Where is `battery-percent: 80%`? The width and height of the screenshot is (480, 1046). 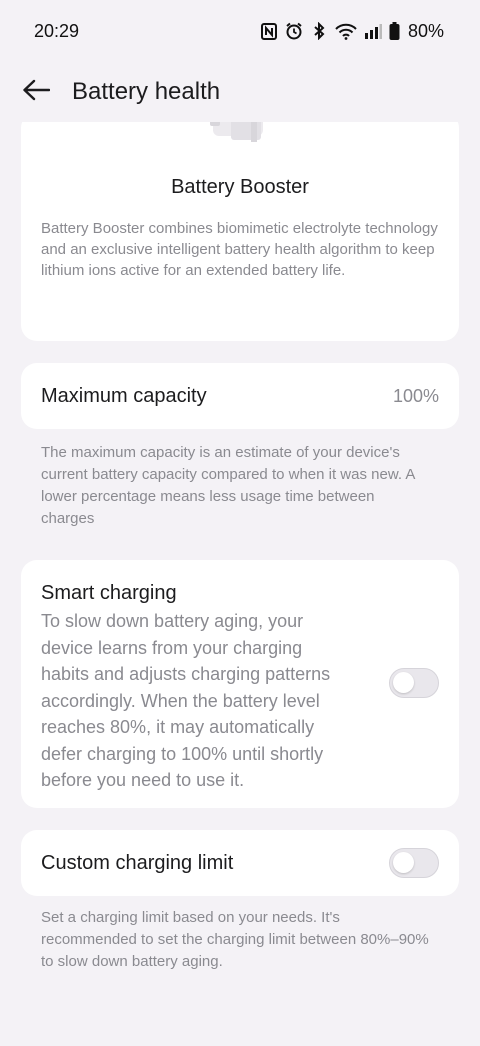 battery-percent: 80% is located at coordinates (425, 30).